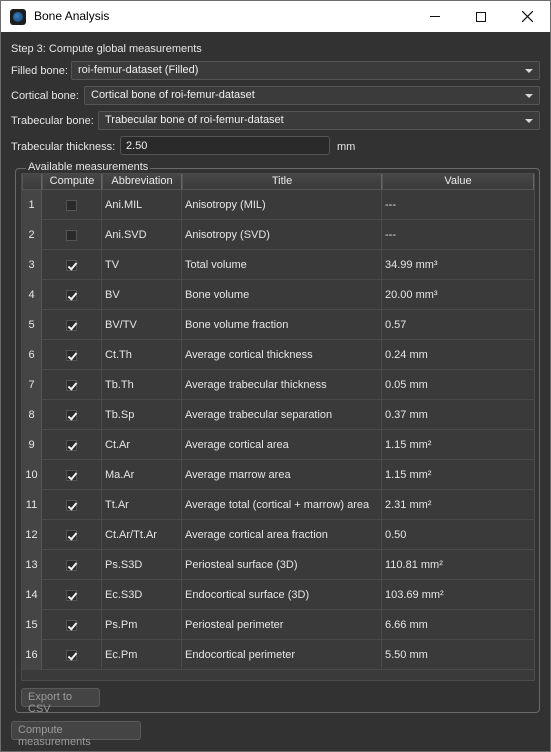  Describe the element at coordinates (142, 625) in the screenshot. I see `abbreviation-cell: Ps.Pm` at that location.